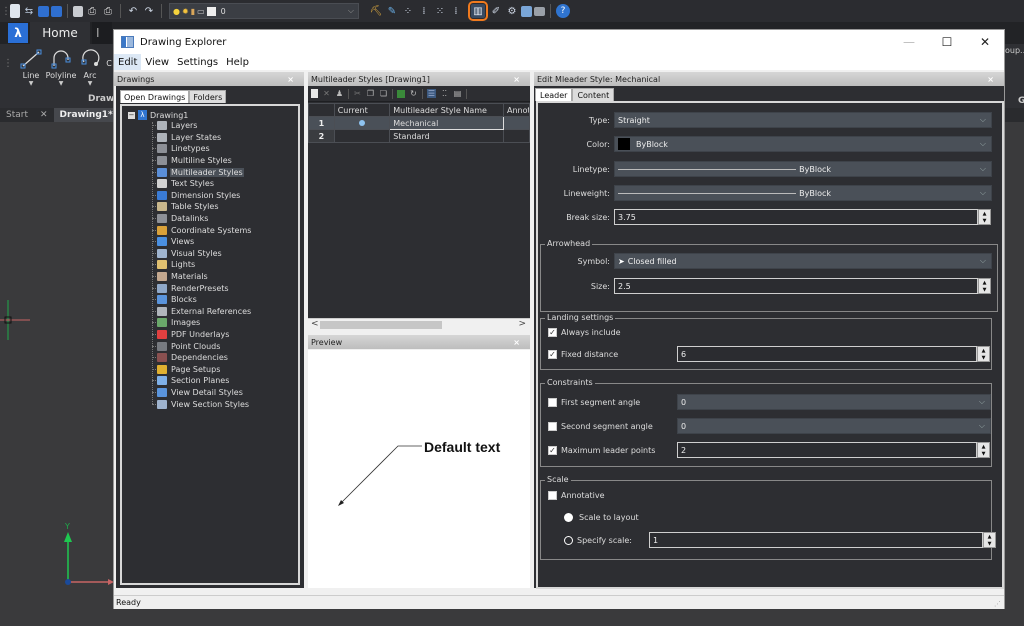  What do you see at coordinates (202, 393) in the screenshot?
I see `tree-item: View Detail Styles` at bounding box center [202, 393].